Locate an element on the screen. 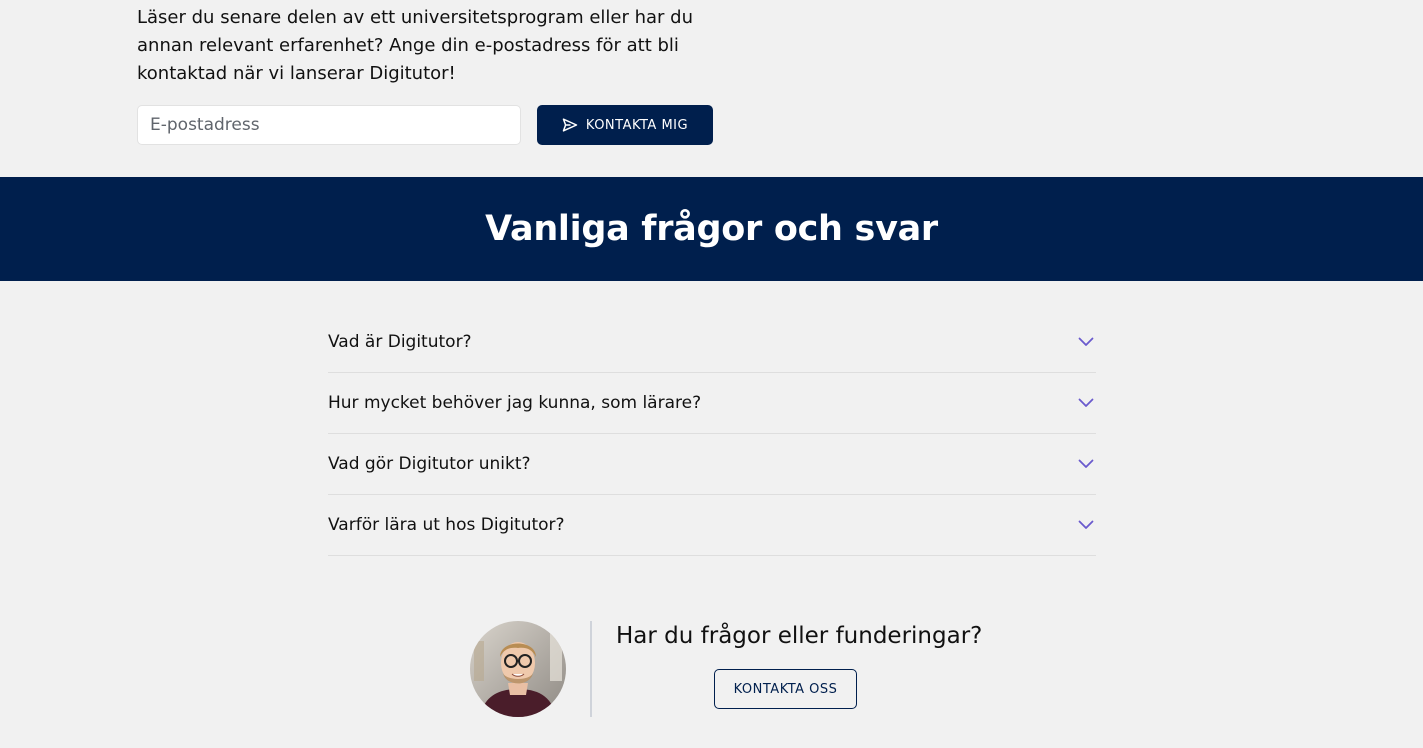 The height and width of the screenshot is (748, 1423). faq-title: Vanliga frågor och svar is located at coordinates (711, 229).